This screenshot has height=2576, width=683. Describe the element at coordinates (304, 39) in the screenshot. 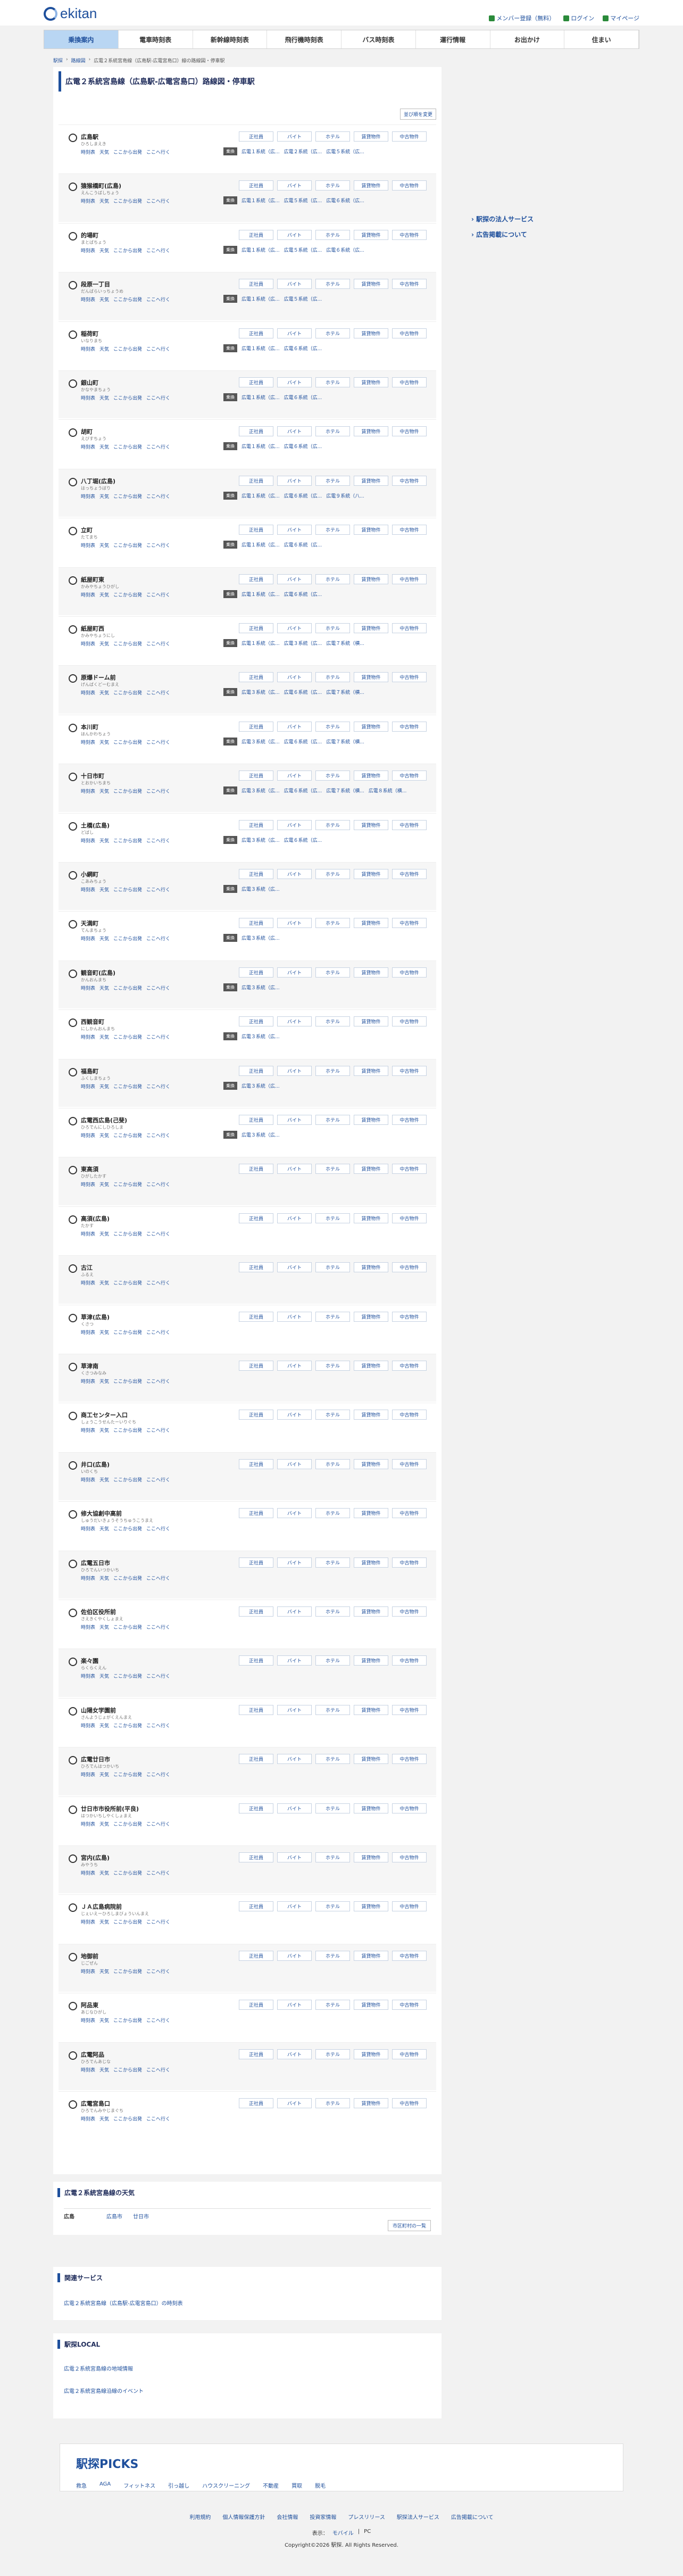

I see `nav-tab: 飛行機時刻表` at that location.